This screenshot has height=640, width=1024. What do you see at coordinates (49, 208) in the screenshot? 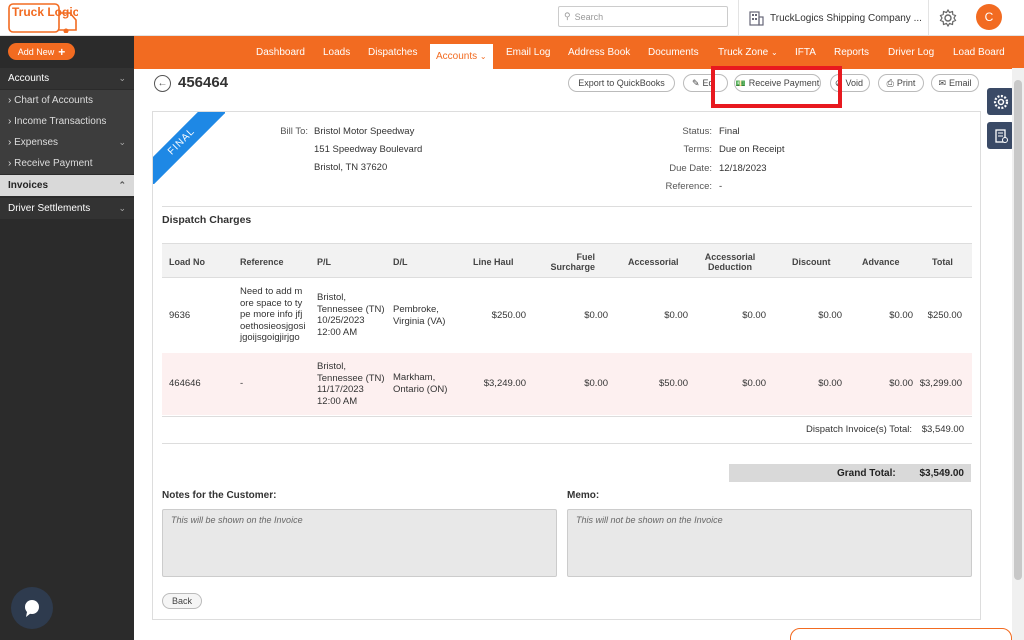
I see `sidebar-driver-settlements-label: Driver Settlements` at bounding box center [49, 208].